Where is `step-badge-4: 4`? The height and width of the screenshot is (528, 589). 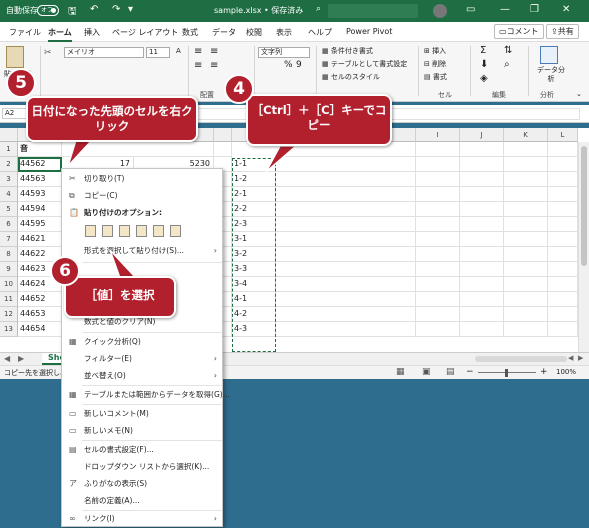 step-badge-4: 4 is located at coordinates (239, 89).